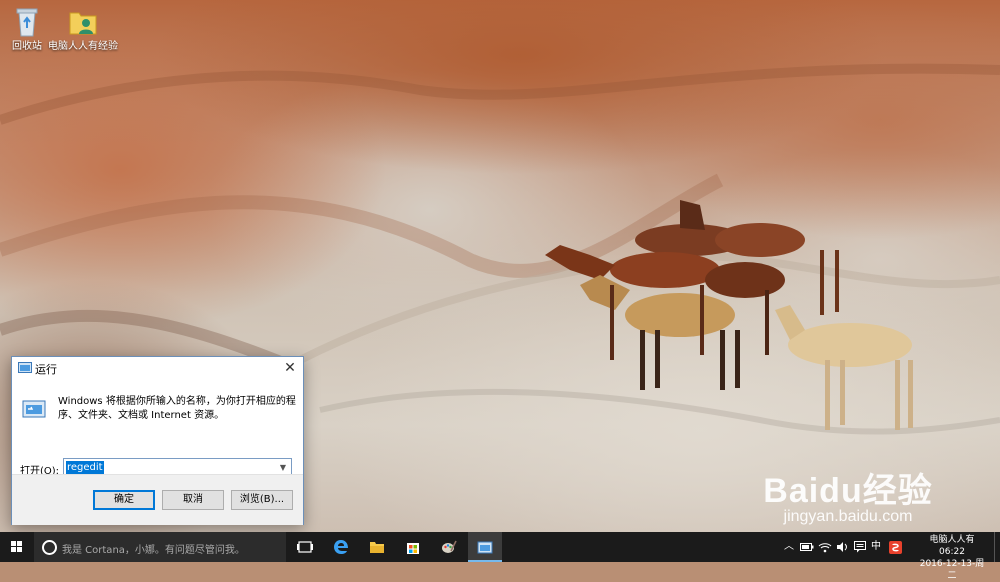  I want to click on user-folder-icon, so click(83, 22).